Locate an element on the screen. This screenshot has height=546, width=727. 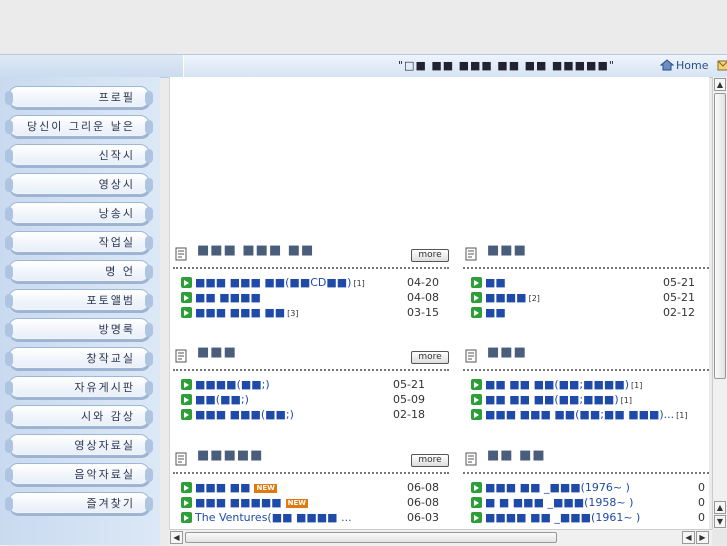
sidebar-item-recited-poems: 낭송시 is located at coordinates (79, 213).